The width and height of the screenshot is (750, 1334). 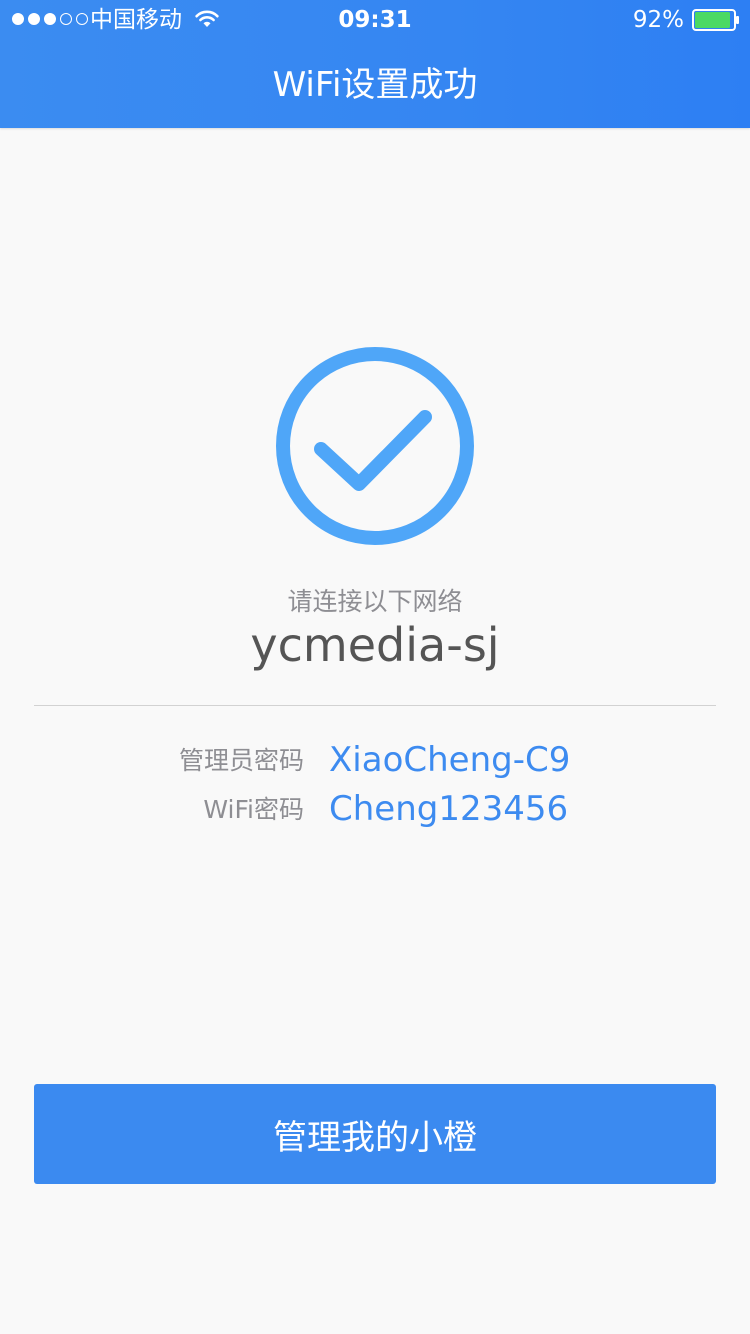 What do you see at coordinates (375, 645) in the screenshot?
I see `network-name: ycmedia-sj` at bounding box center [375, 645].